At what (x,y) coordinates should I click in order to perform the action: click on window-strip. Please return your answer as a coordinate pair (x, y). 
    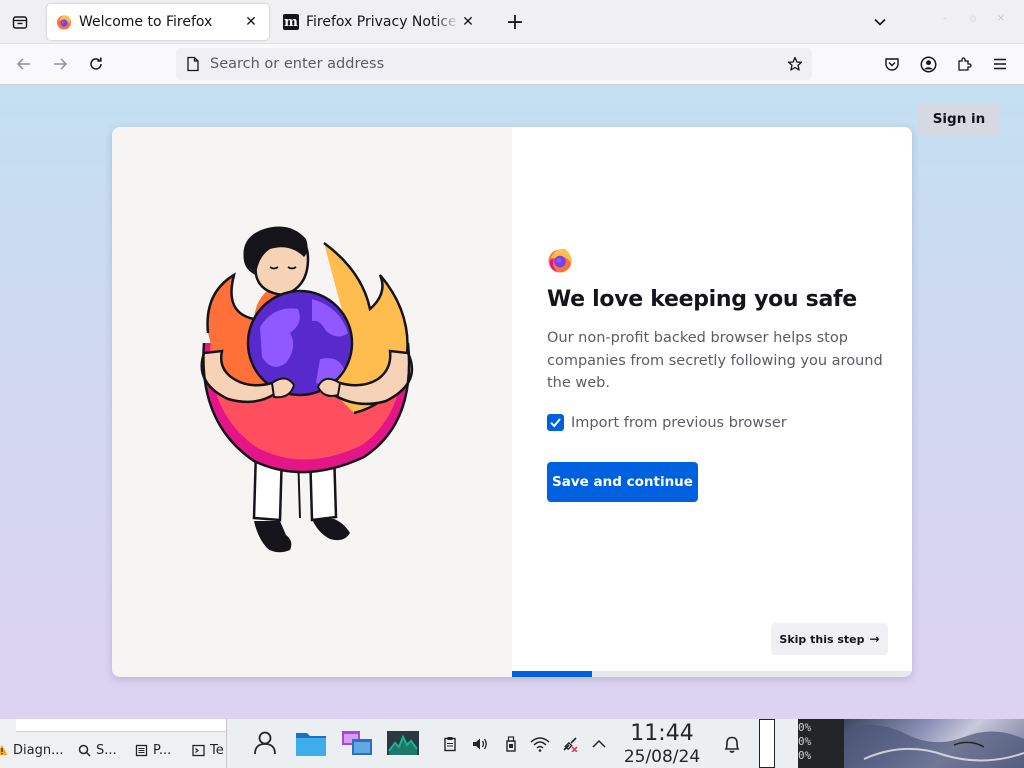
    Looking at the image, I should click on (121, 725).